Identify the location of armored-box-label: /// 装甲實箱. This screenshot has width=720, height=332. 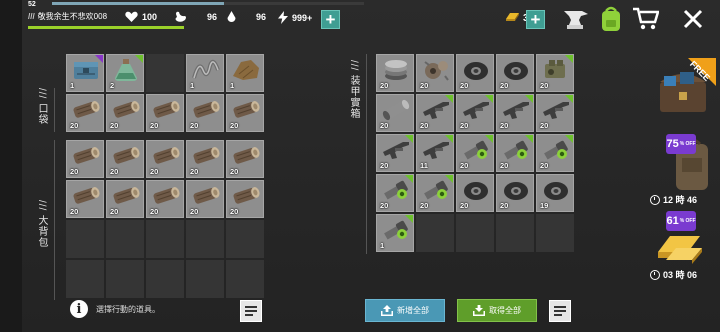
(353, 90).